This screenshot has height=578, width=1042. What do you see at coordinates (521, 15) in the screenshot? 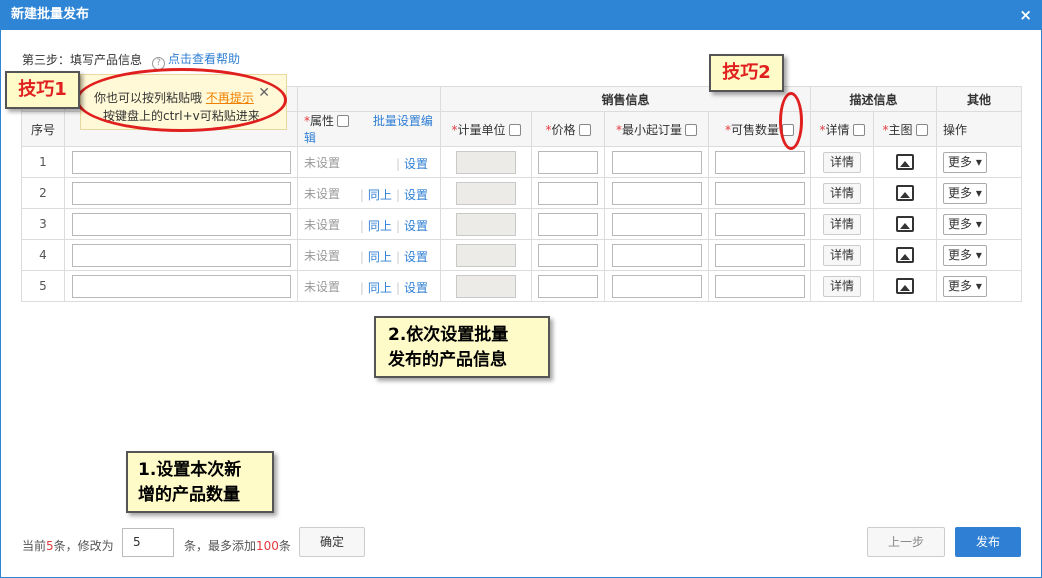
I see `dialog-titlebar: 新建批量发布 ×` at bounding box center [521, 15].